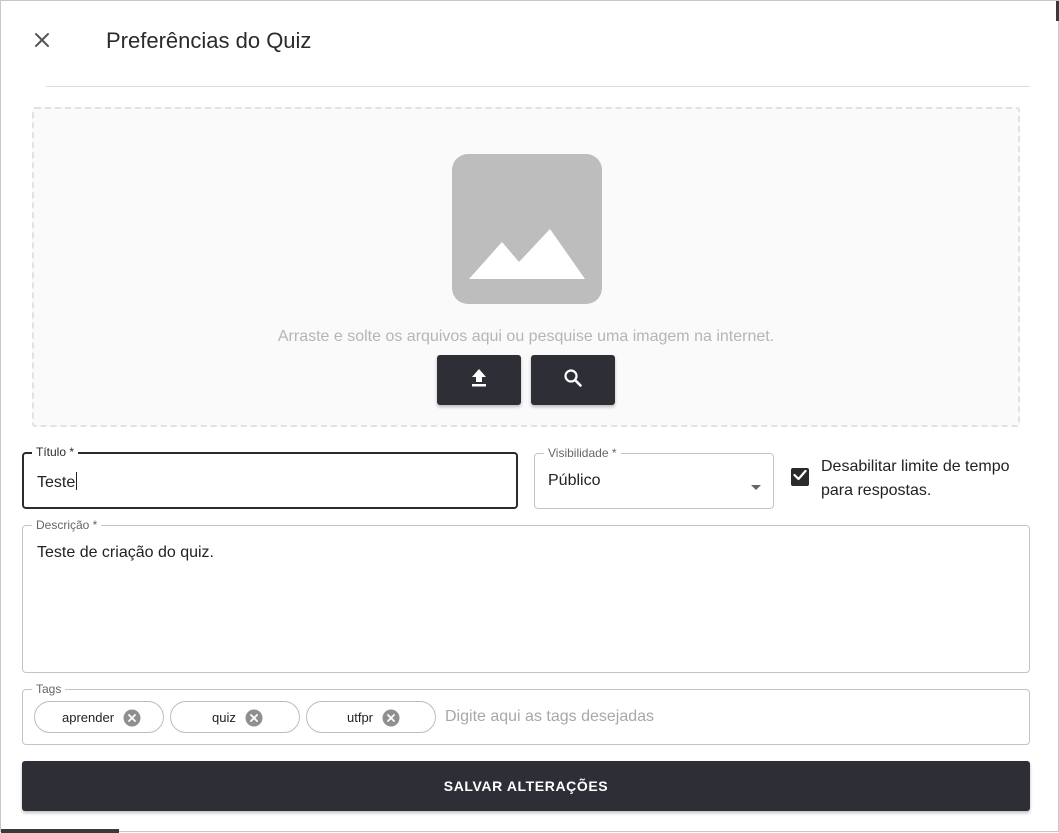 This screenshot has width=1059, height=833. Describe the element at coordinates (526, 786) in the screenshot. I see `save-button: SALVAR ALTERAÇÕES` at that location.